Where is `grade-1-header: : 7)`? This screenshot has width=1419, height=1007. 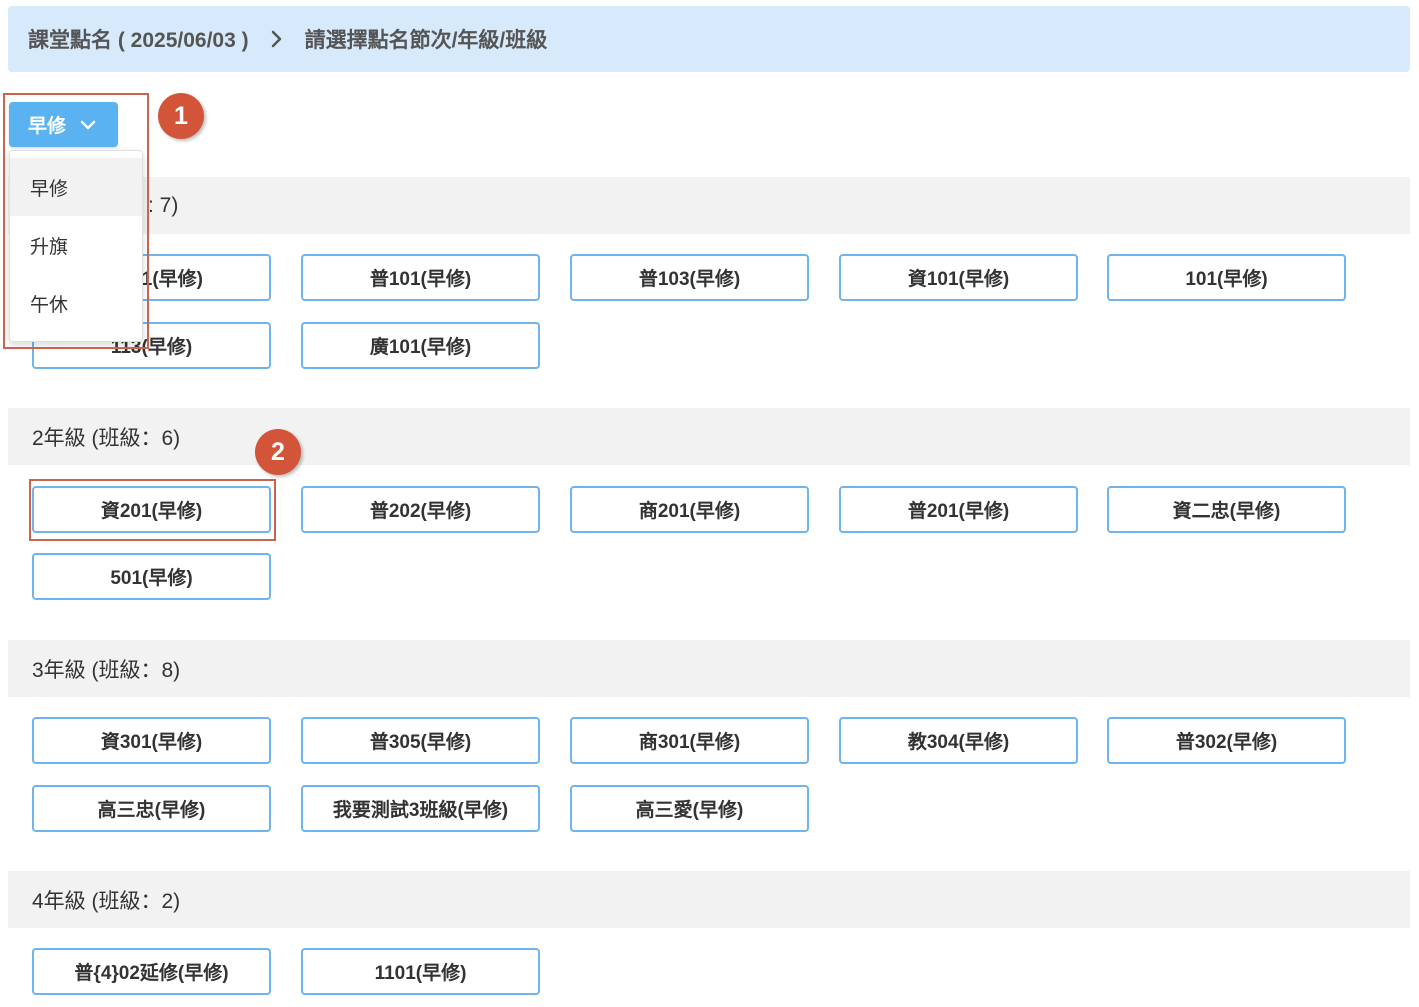 grade-1-header: : 7) is located at coordinates (709, 205).